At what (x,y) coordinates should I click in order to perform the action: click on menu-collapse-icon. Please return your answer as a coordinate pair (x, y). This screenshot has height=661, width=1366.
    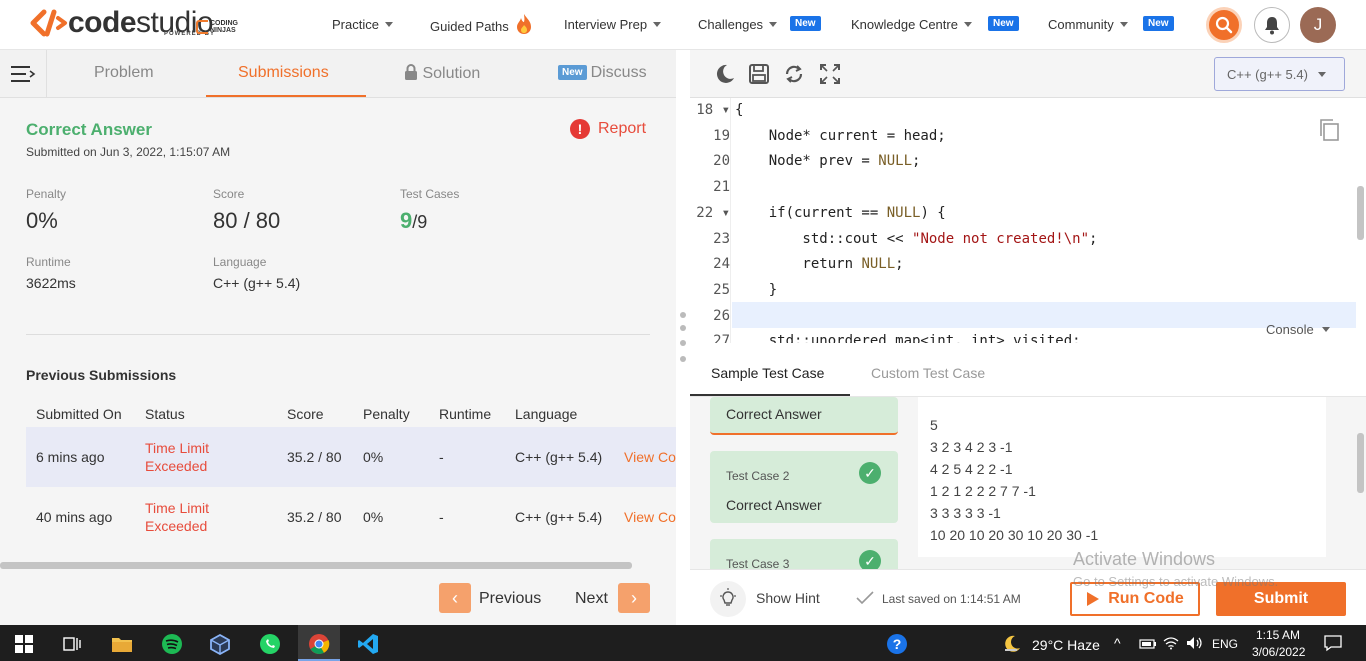
    Looking at the image, I should click on (23, 74).